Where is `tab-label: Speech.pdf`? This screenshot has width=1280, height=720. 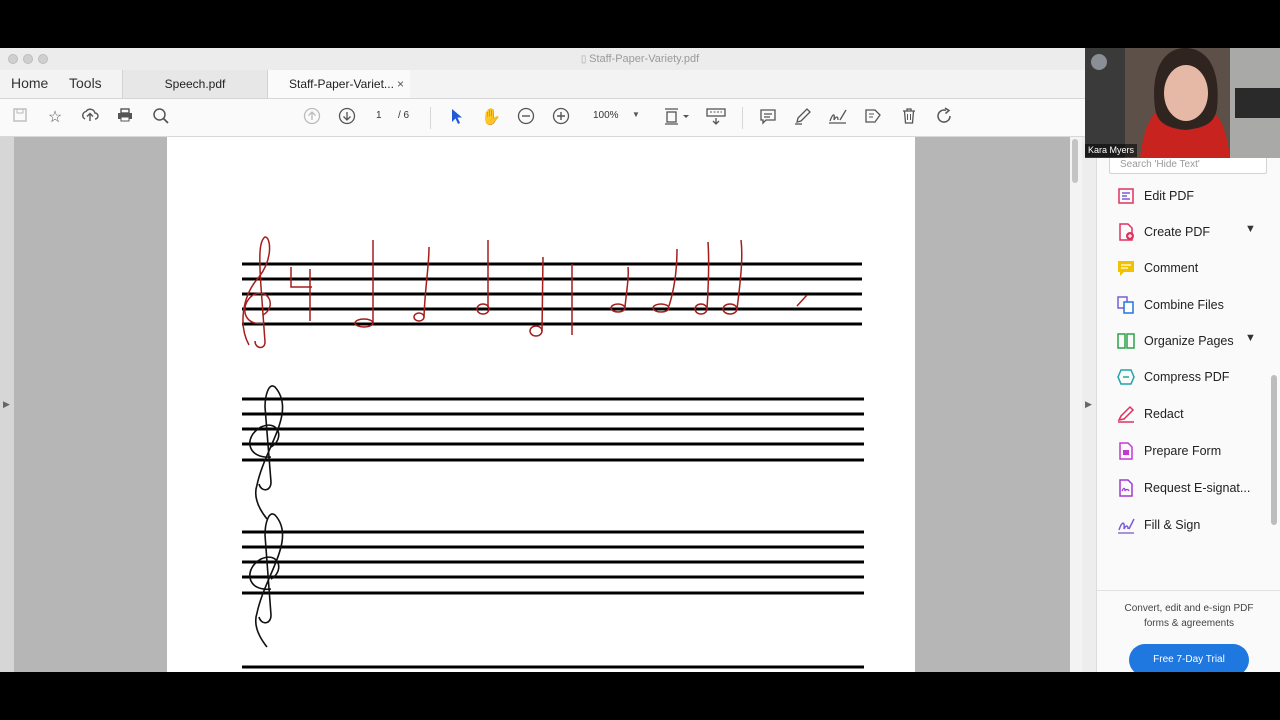
tab-label: Speech.pdf is located at coordinates (195, 84).